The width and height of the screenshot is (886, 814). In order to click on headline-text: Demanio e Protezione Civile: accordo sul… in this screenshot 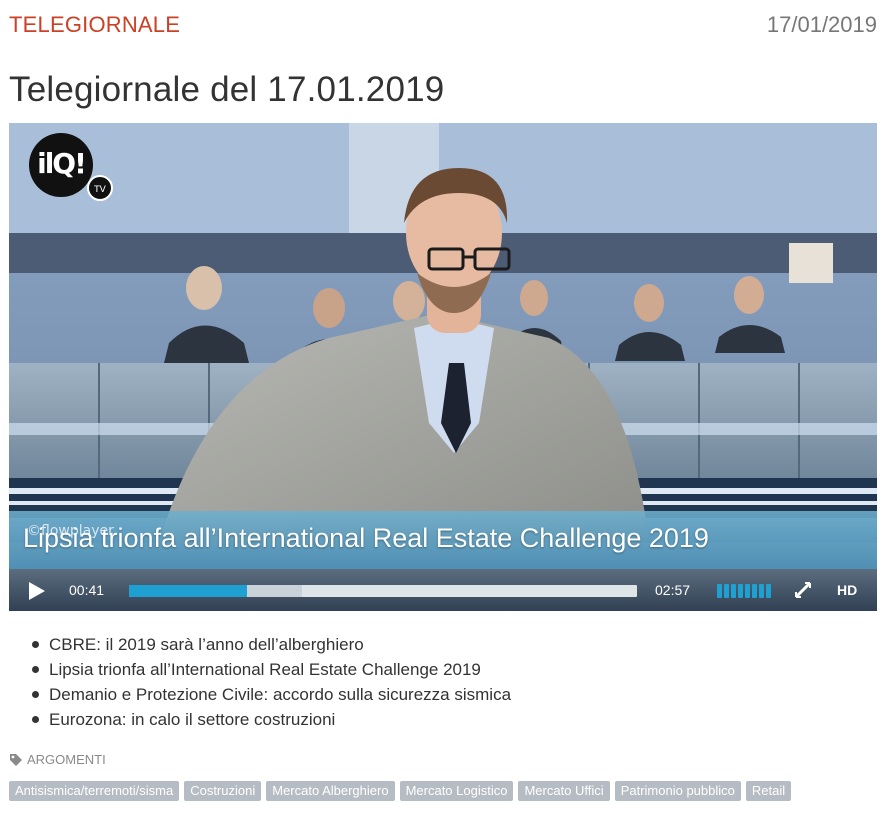, I will do `click(280, 694)`.